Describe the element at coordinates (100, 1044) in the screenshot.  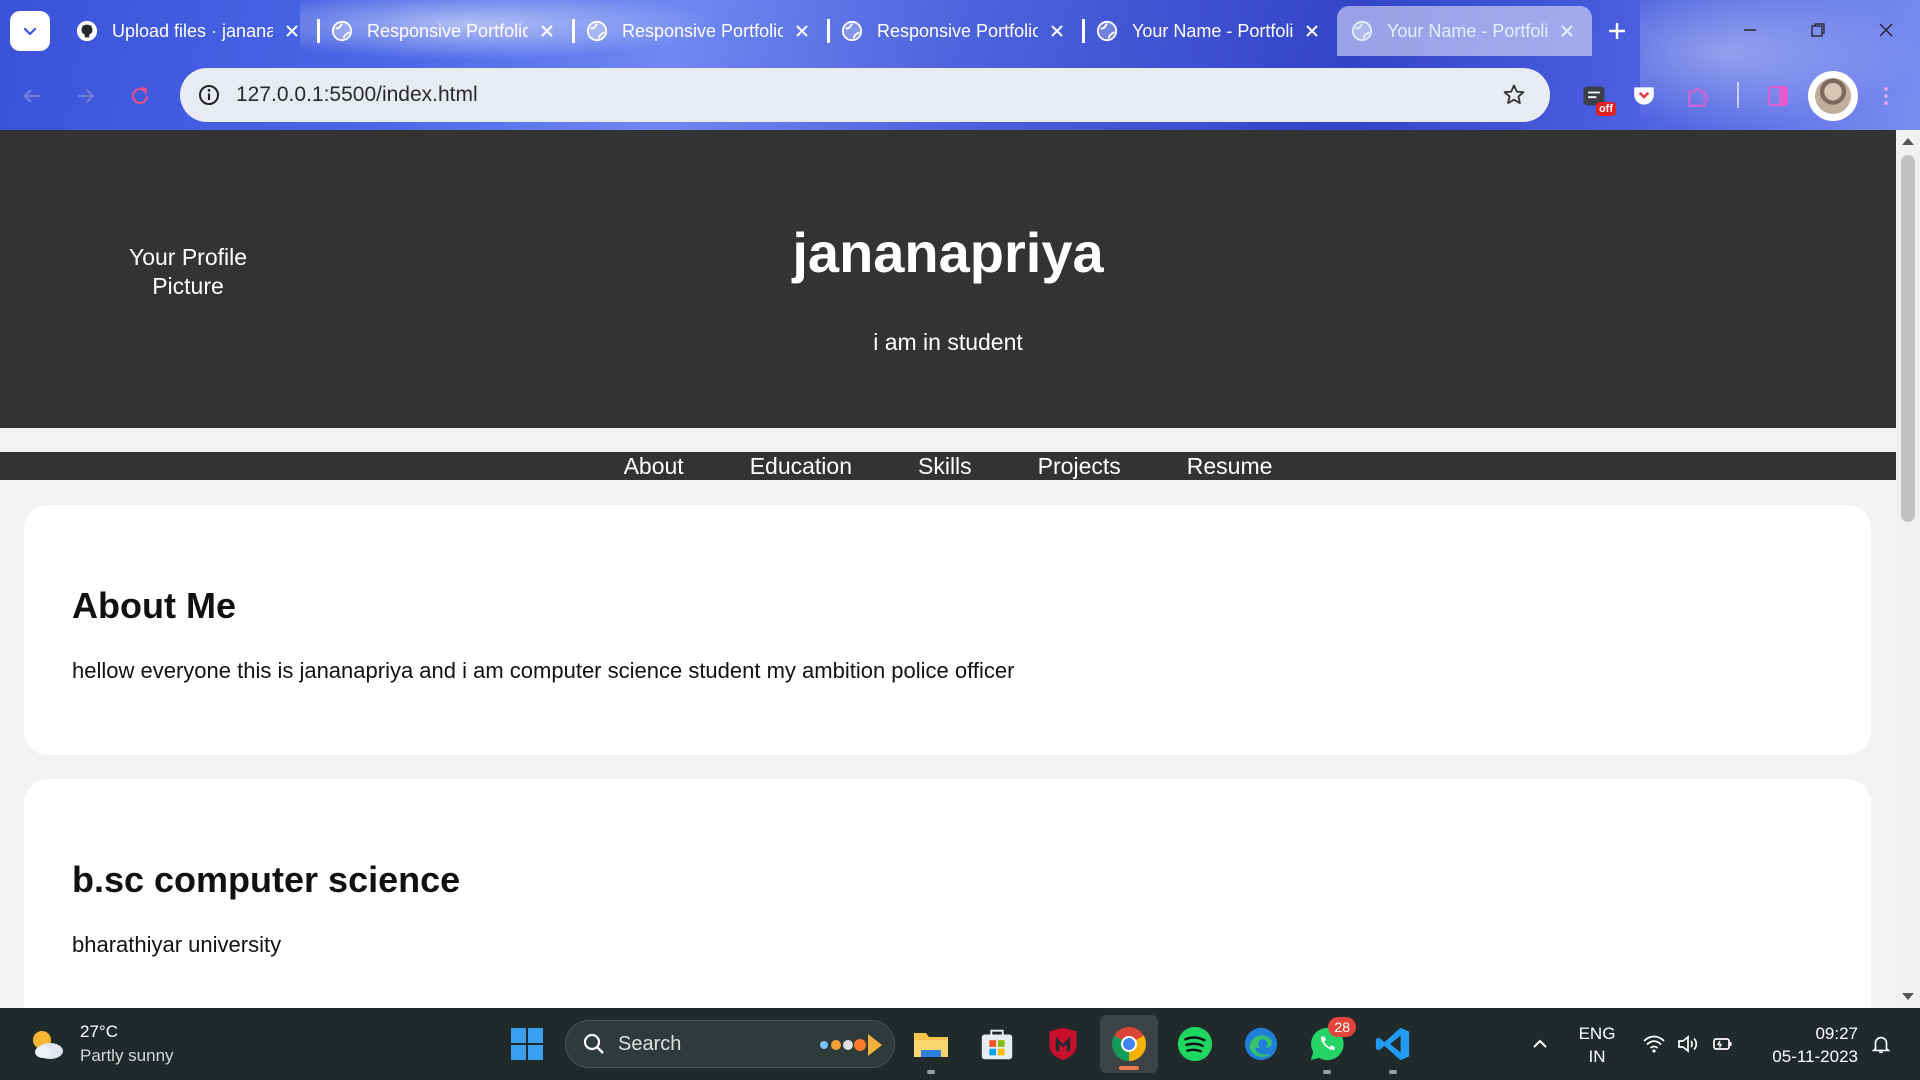
I see `weather-widget: 27°C Partly sunny` at that location.